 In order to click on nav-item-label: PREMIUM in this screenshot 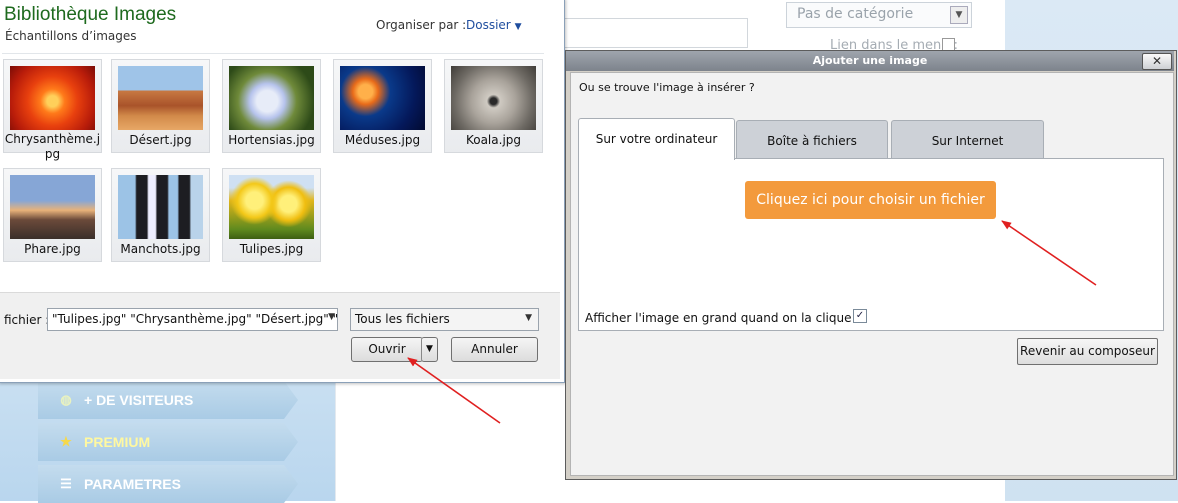, I will do `click(117, 442)`.